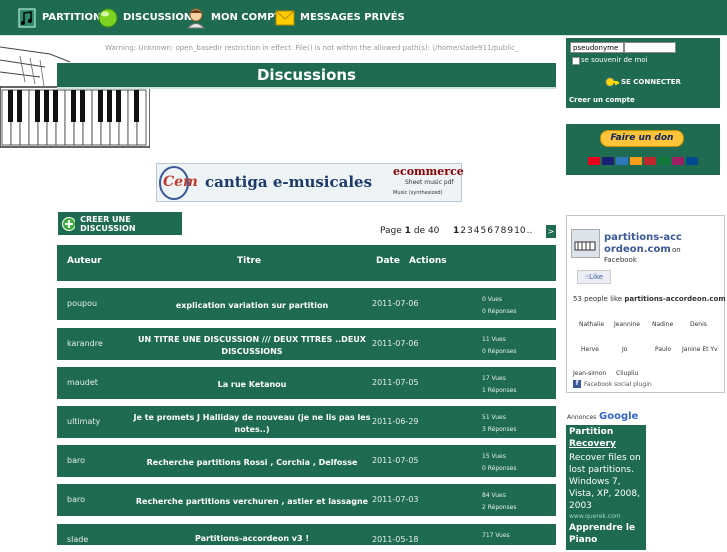 The image size is (727, 552). I want to click on fb-likes-prefix: 53 people like, so click(598, 299).